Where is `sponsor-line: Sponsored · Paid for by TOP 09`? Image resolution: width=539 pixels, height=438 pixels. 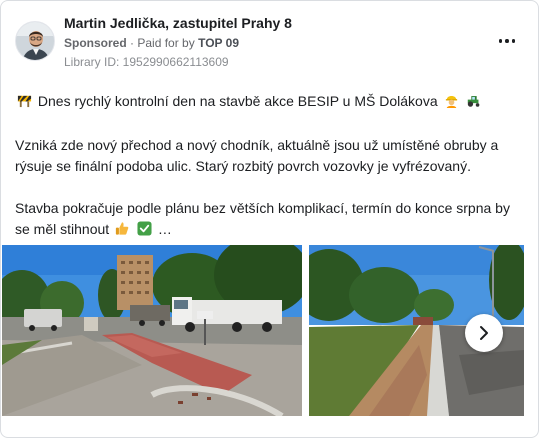
sponsor-line: Sponsored · Paid for by TOP 09 is located at coordinates (151, 43).